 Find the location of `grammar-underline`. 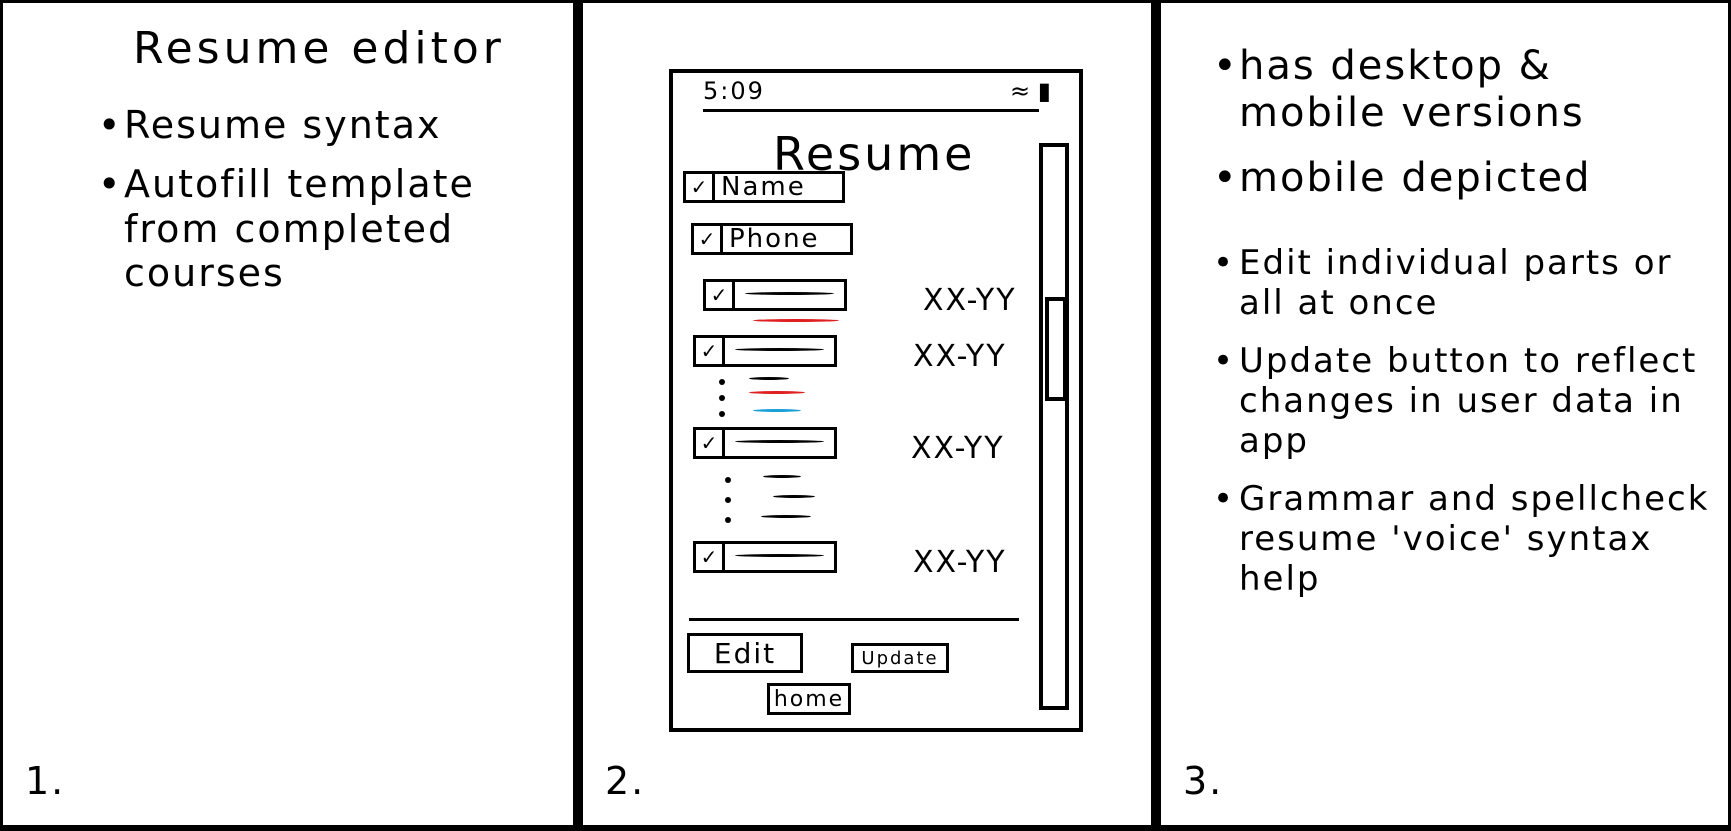

grammar-underline is located at coordinates (777, 410).